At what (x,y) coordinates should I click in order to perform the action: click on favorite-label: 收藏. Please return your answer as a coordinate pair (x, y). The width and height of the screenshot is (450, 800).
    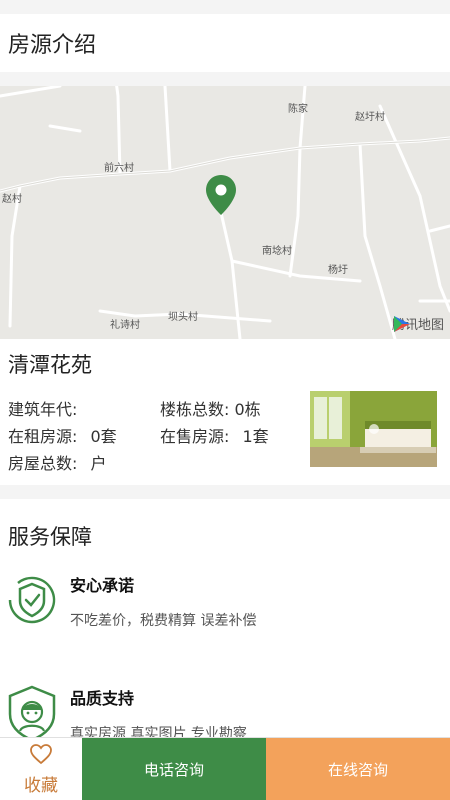
    Looking at the image, I should click on (41, 785).